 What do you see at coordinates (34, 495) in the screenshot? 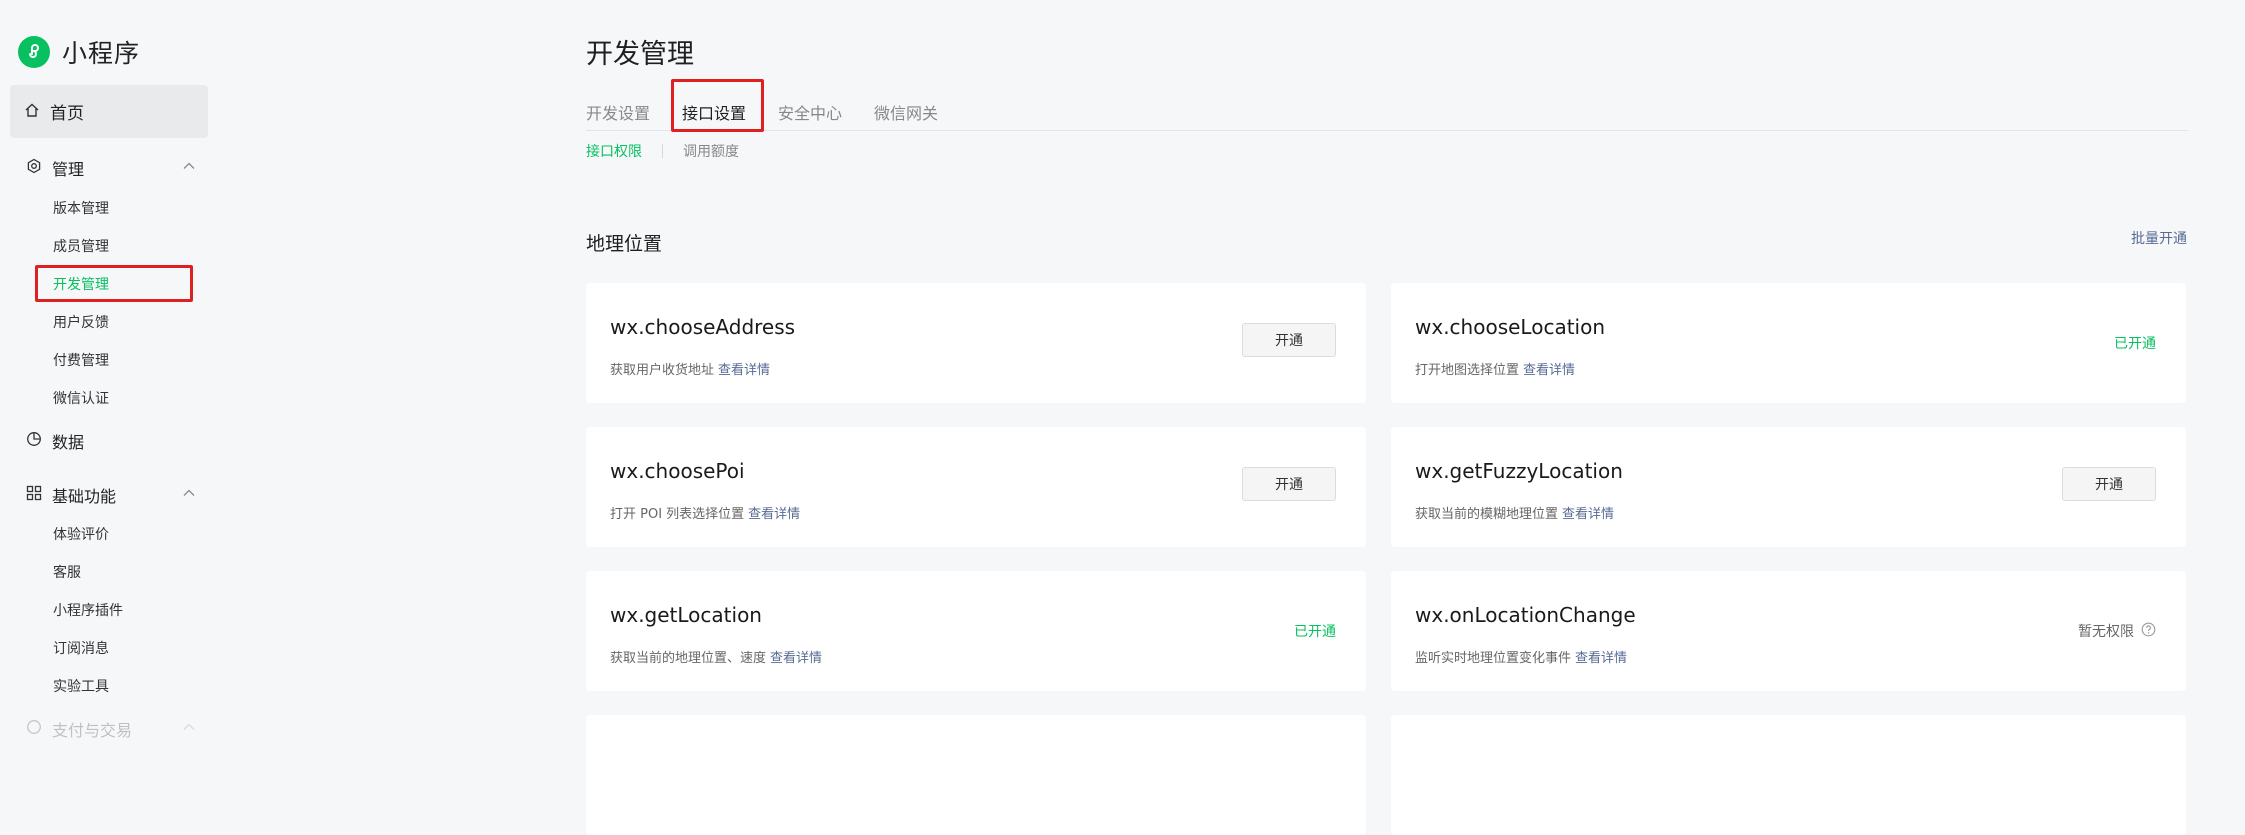
I see `grid-apps-icon` at bounding box center [34, 495].